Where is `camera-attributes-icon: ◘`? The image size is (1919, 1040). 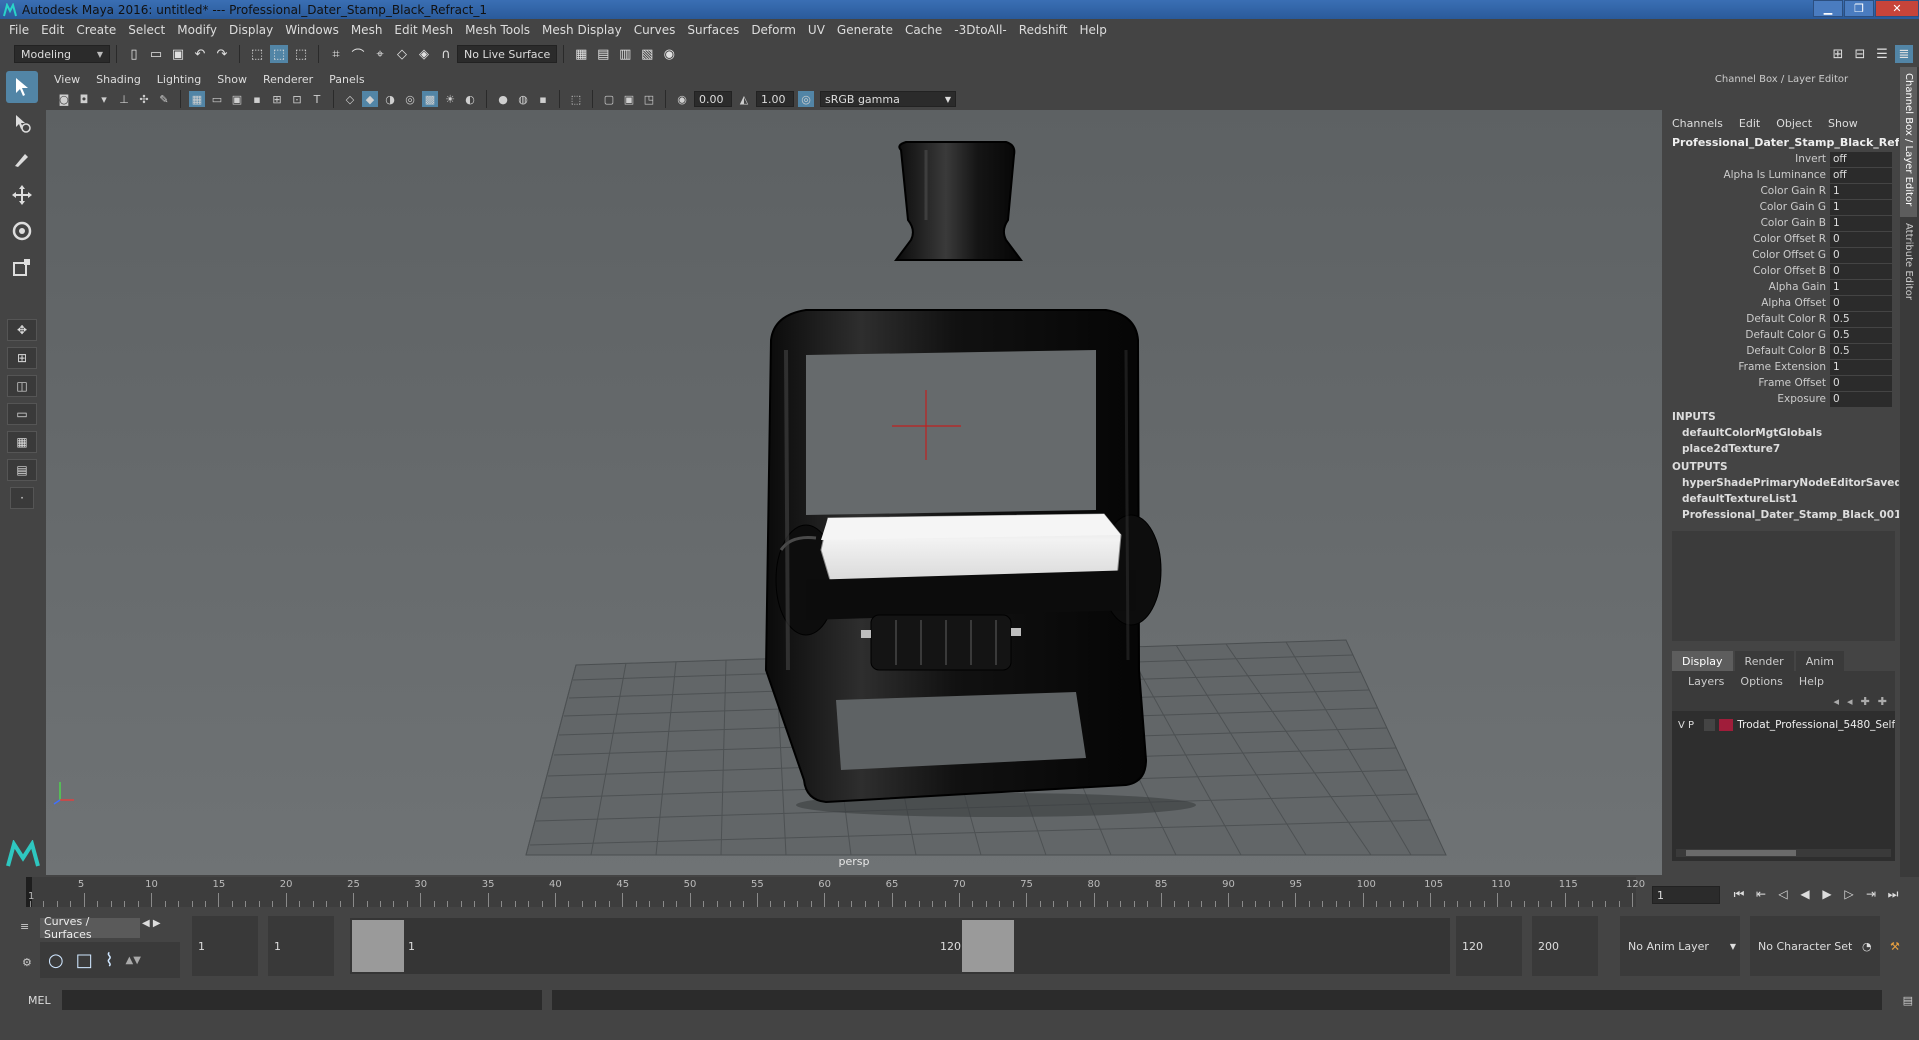 camera-attributes-icon: ◘ is located at coordinates (84, 99).